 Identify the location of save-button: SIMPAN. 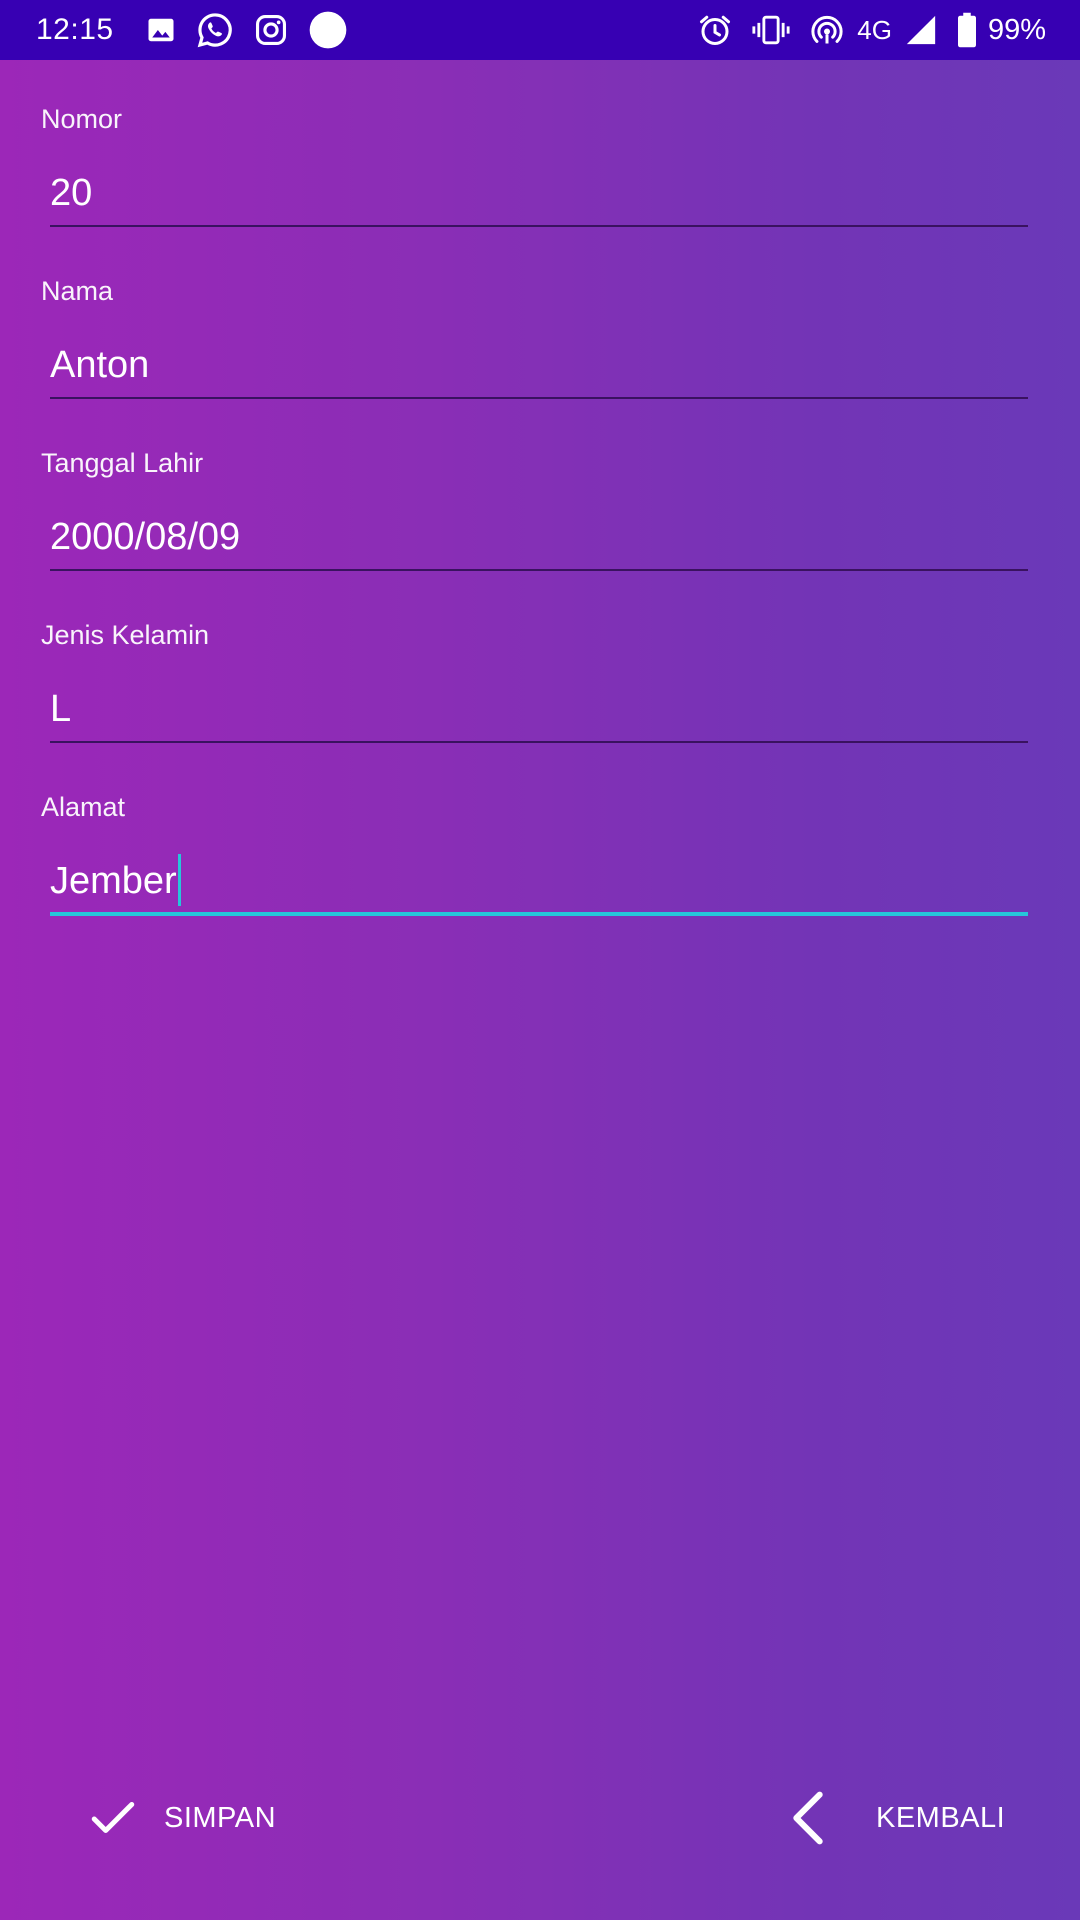
(182, 1818).